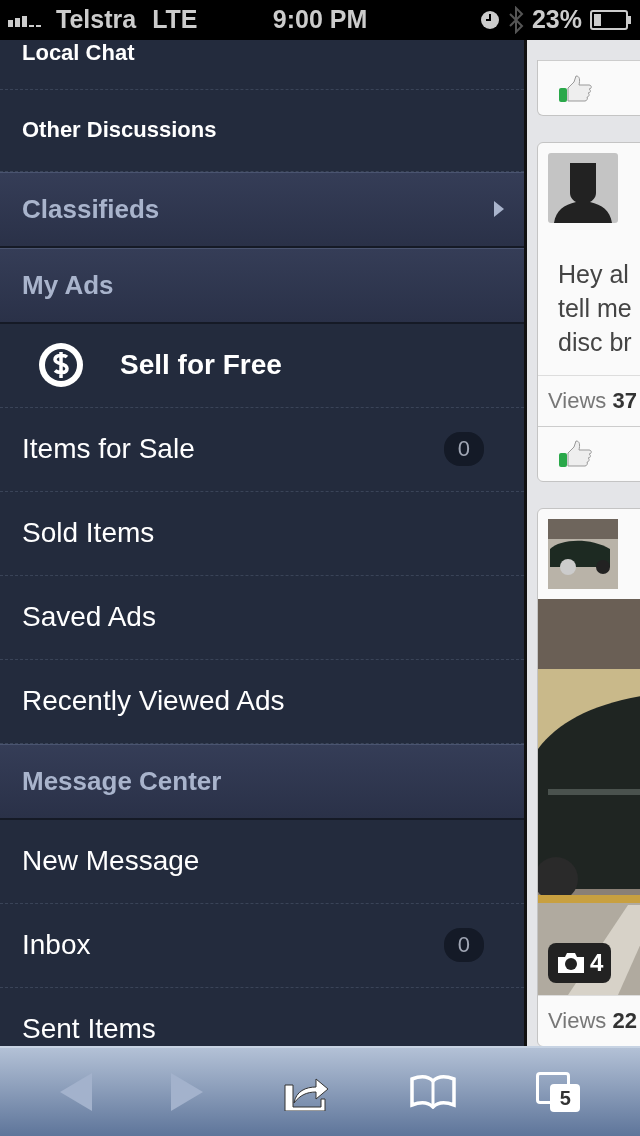 The image size is (640, 1136). I want to click on menu-item: Inbox 0, so click(262, 945).